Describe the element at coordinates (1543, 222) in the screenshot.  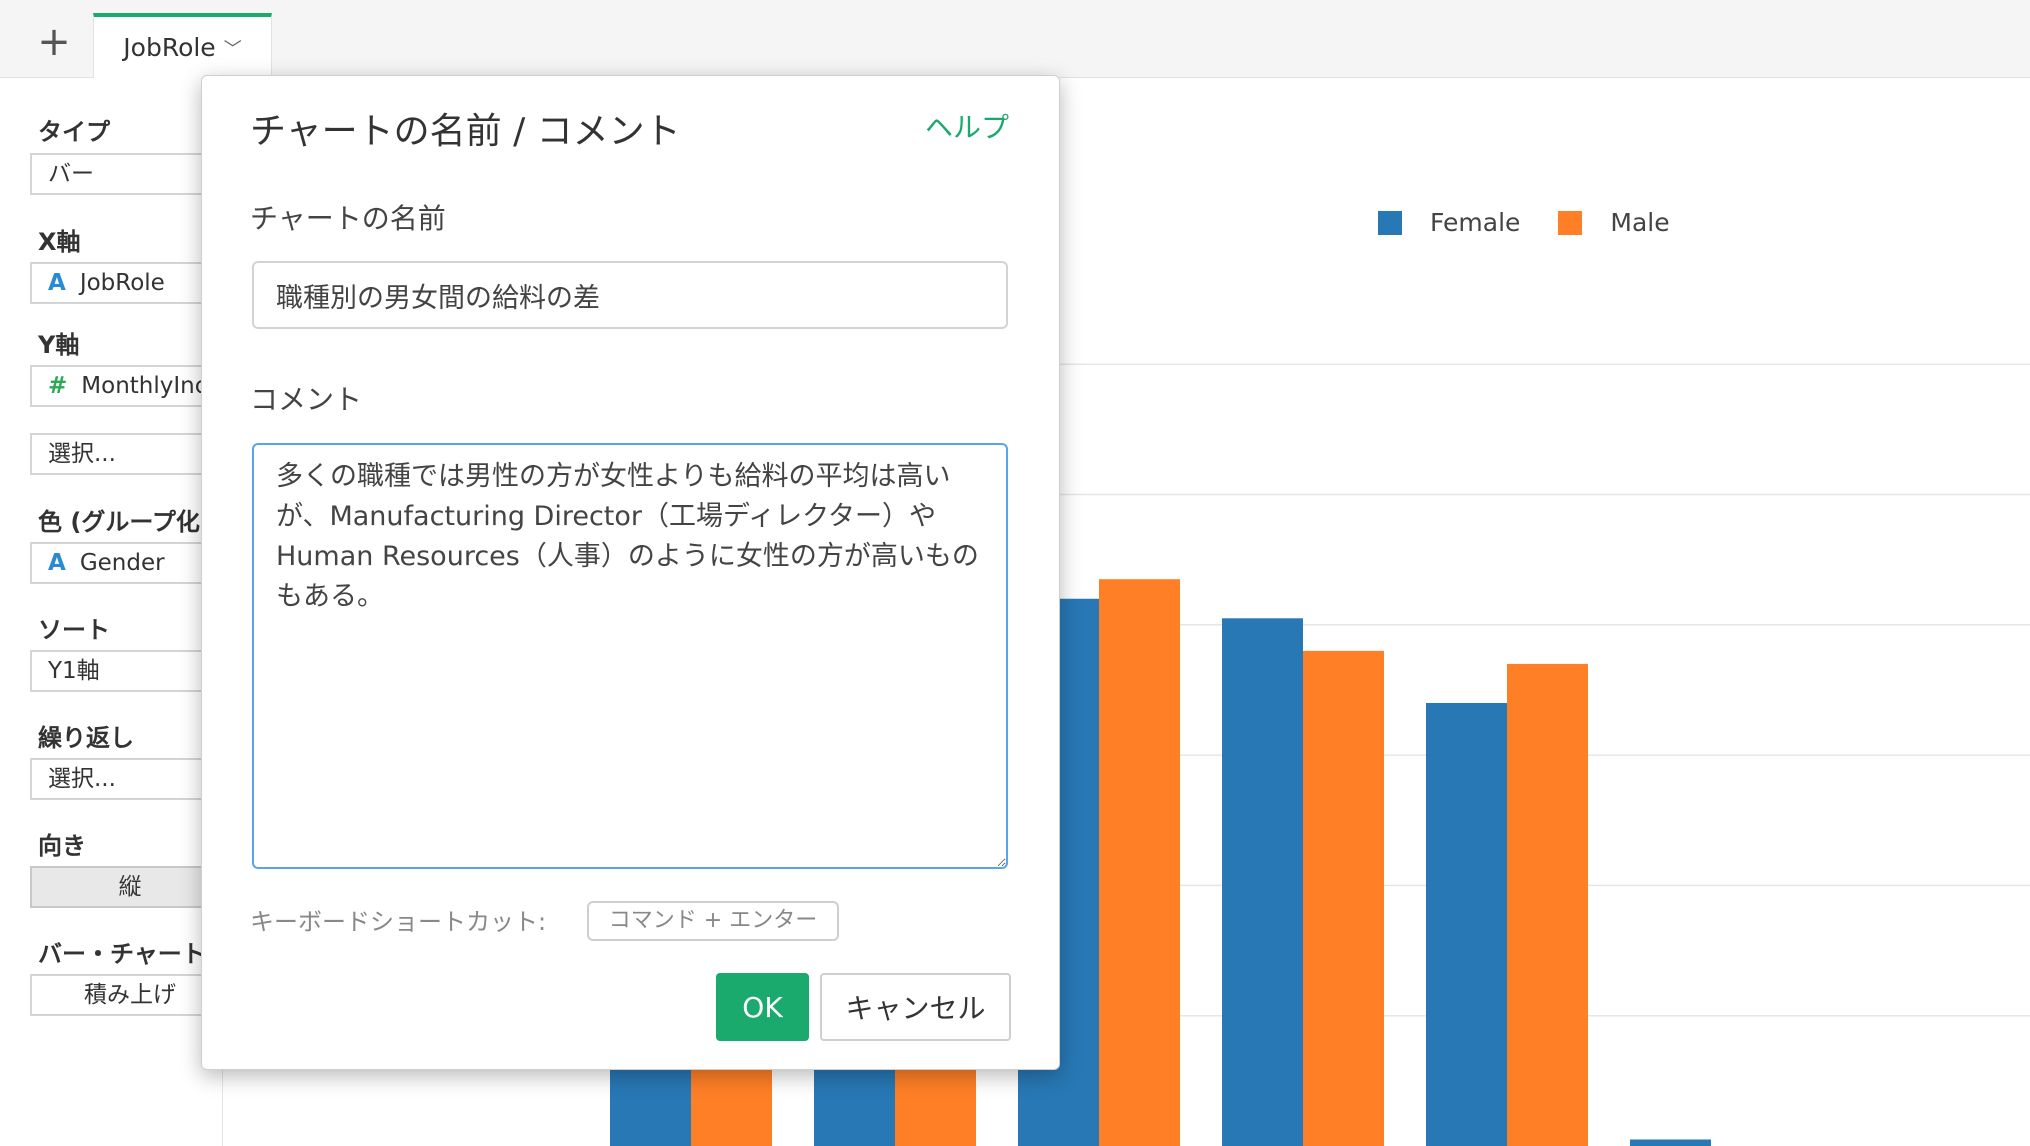
I see `chart-legend: Female Male` at that location.